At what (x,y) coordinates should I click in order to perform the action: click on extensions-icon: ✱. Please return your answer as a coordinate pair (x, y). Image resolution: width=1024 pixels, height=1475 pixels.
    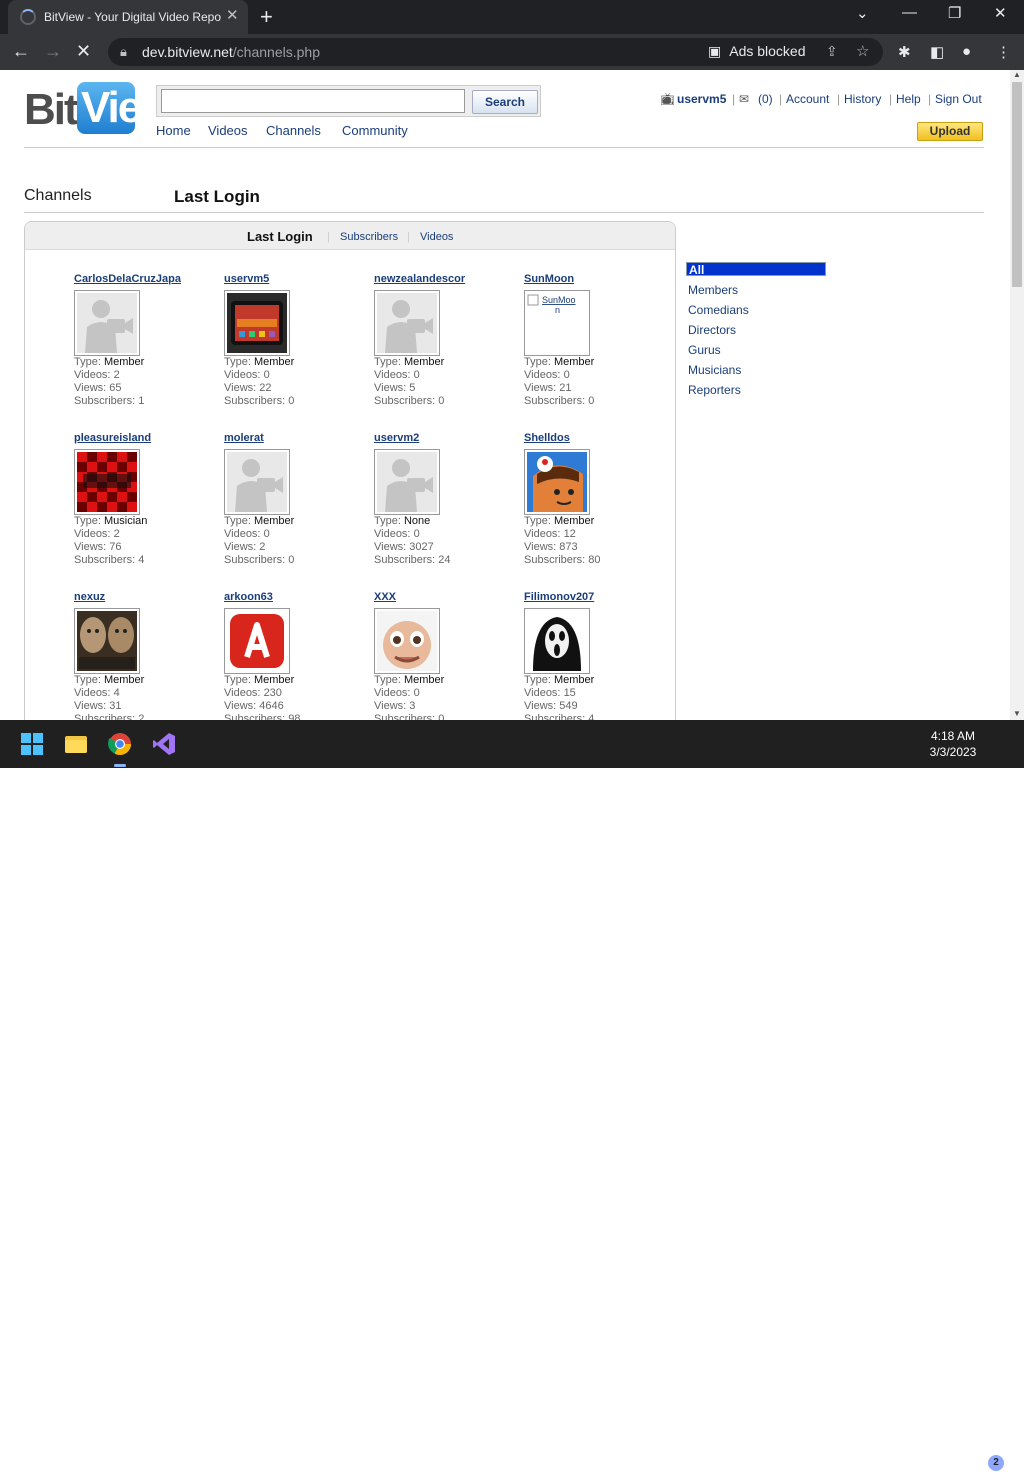
    Looking at the image, I should click on (904, 52).